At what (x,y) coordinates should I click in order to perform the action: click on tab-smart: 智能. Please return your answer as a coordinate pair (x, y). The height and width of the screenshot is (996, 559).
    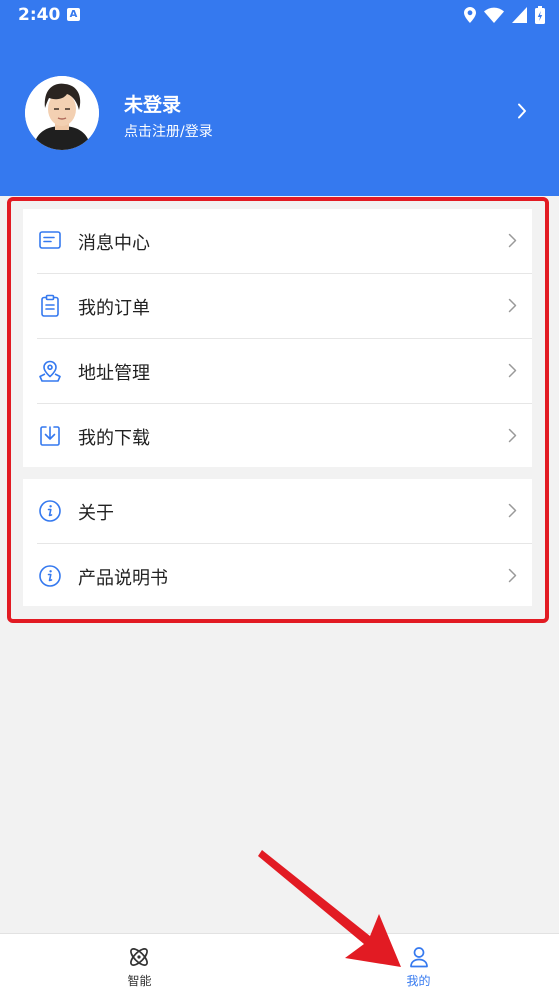
    Looking at the image, I should click on (139, 965).